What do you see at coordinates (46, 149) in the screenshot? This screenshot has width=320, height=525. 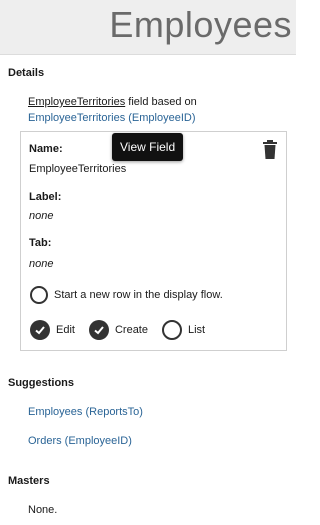 I see `name-label: Name:` at bounding box center [46, 149].